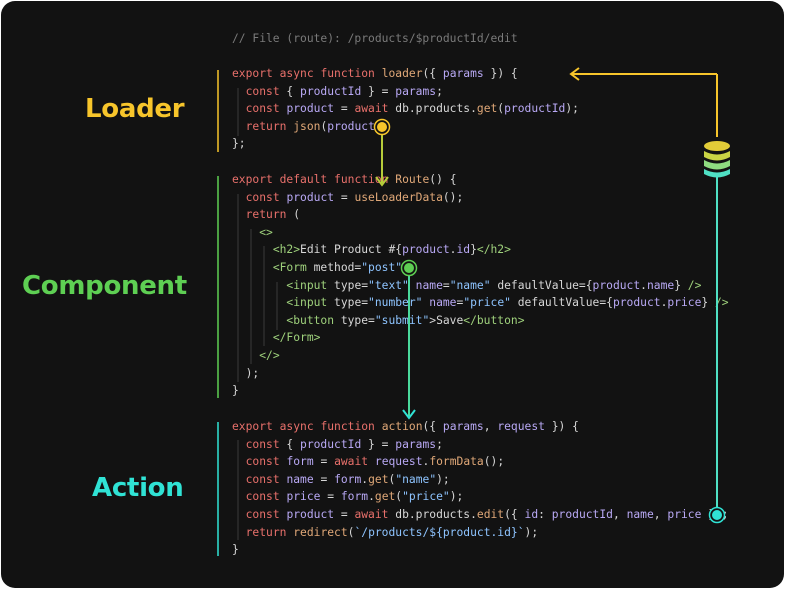 The height and width of the screenshot is (589, 785). Describe the element at coordinates (717, 515) in the screenshot. I see `action-edit-node` at that location.